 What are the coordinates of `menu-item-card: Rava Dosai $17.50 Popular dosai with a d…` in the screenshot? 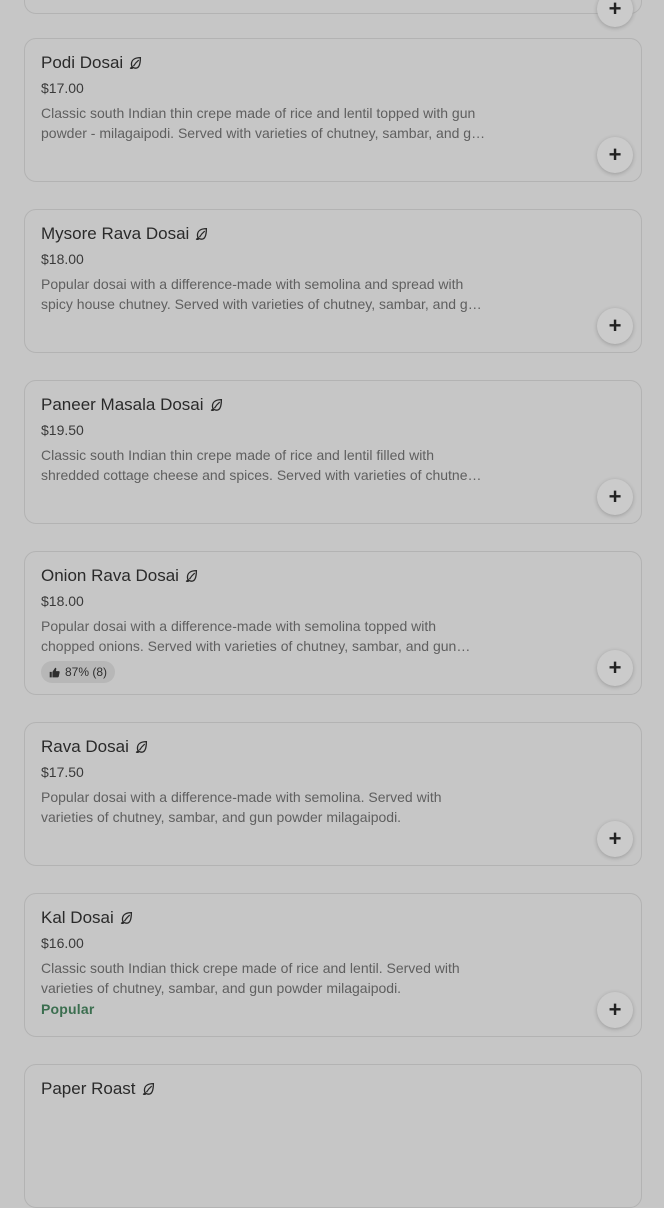 It's located at (333, 794).